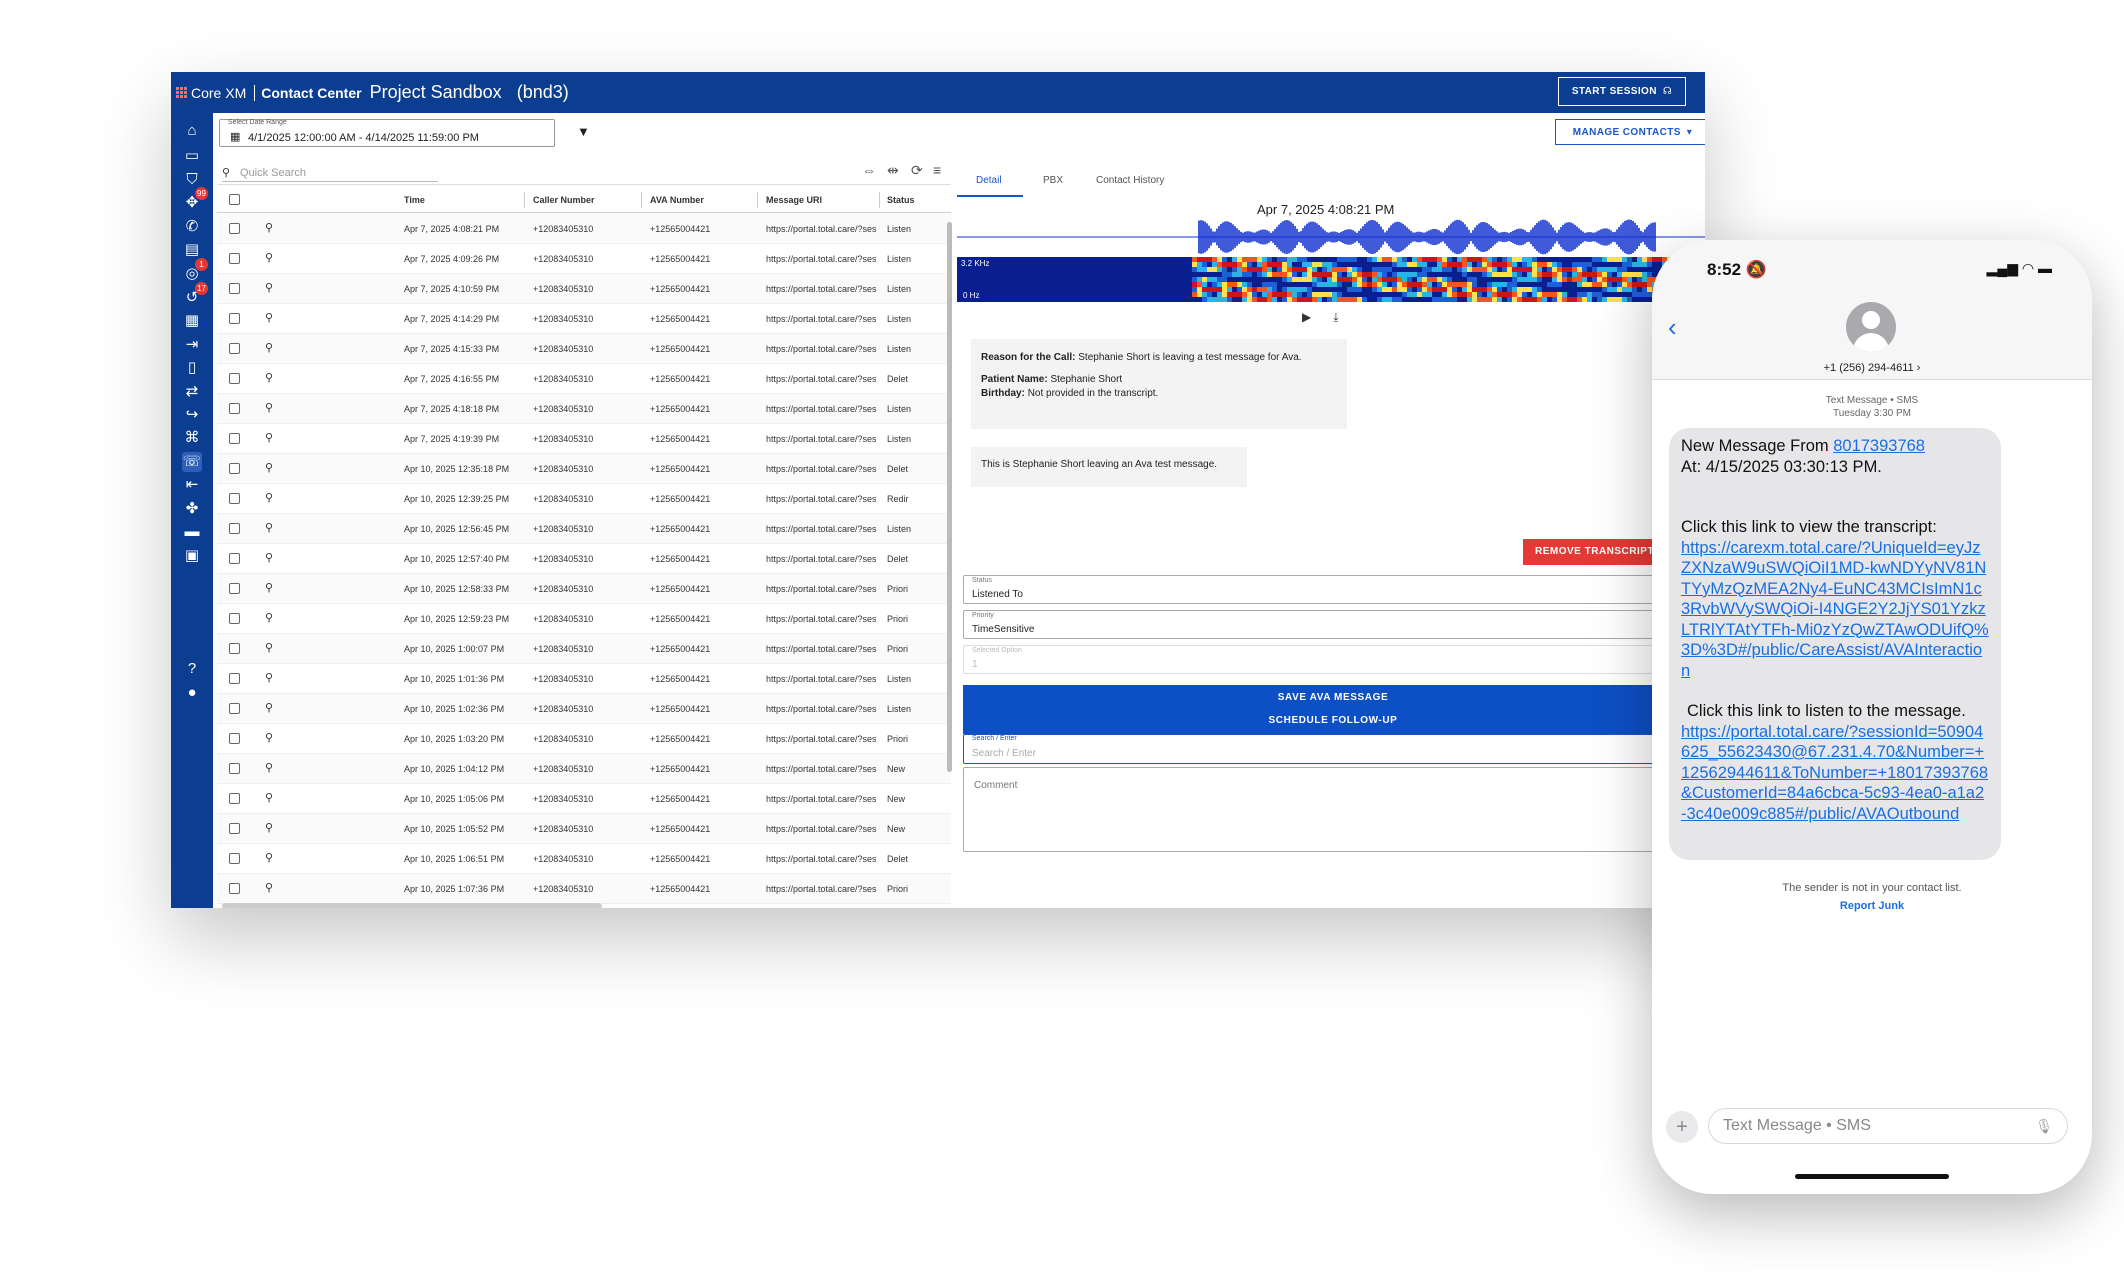 This screenshot has height=1288, width=2124. What do you see at coordinates (192, 250) in the screenshot?
I see `chat-icon: ▤` at bounding box center [192, 250].